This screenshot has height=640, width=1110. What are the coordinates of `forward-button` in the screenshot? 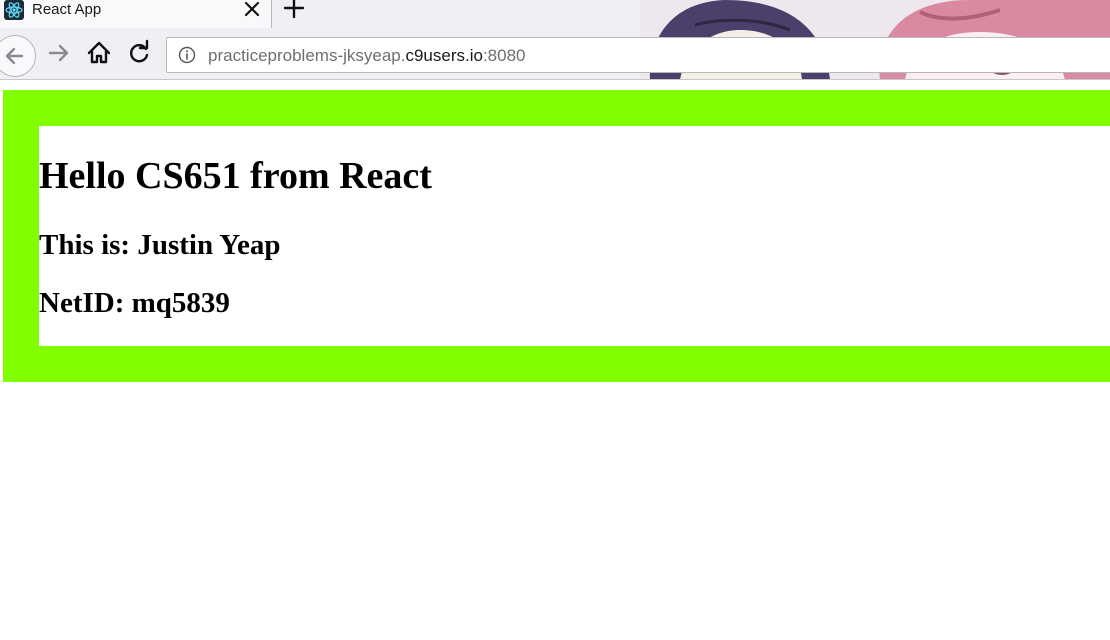 It's located at (59, 53).